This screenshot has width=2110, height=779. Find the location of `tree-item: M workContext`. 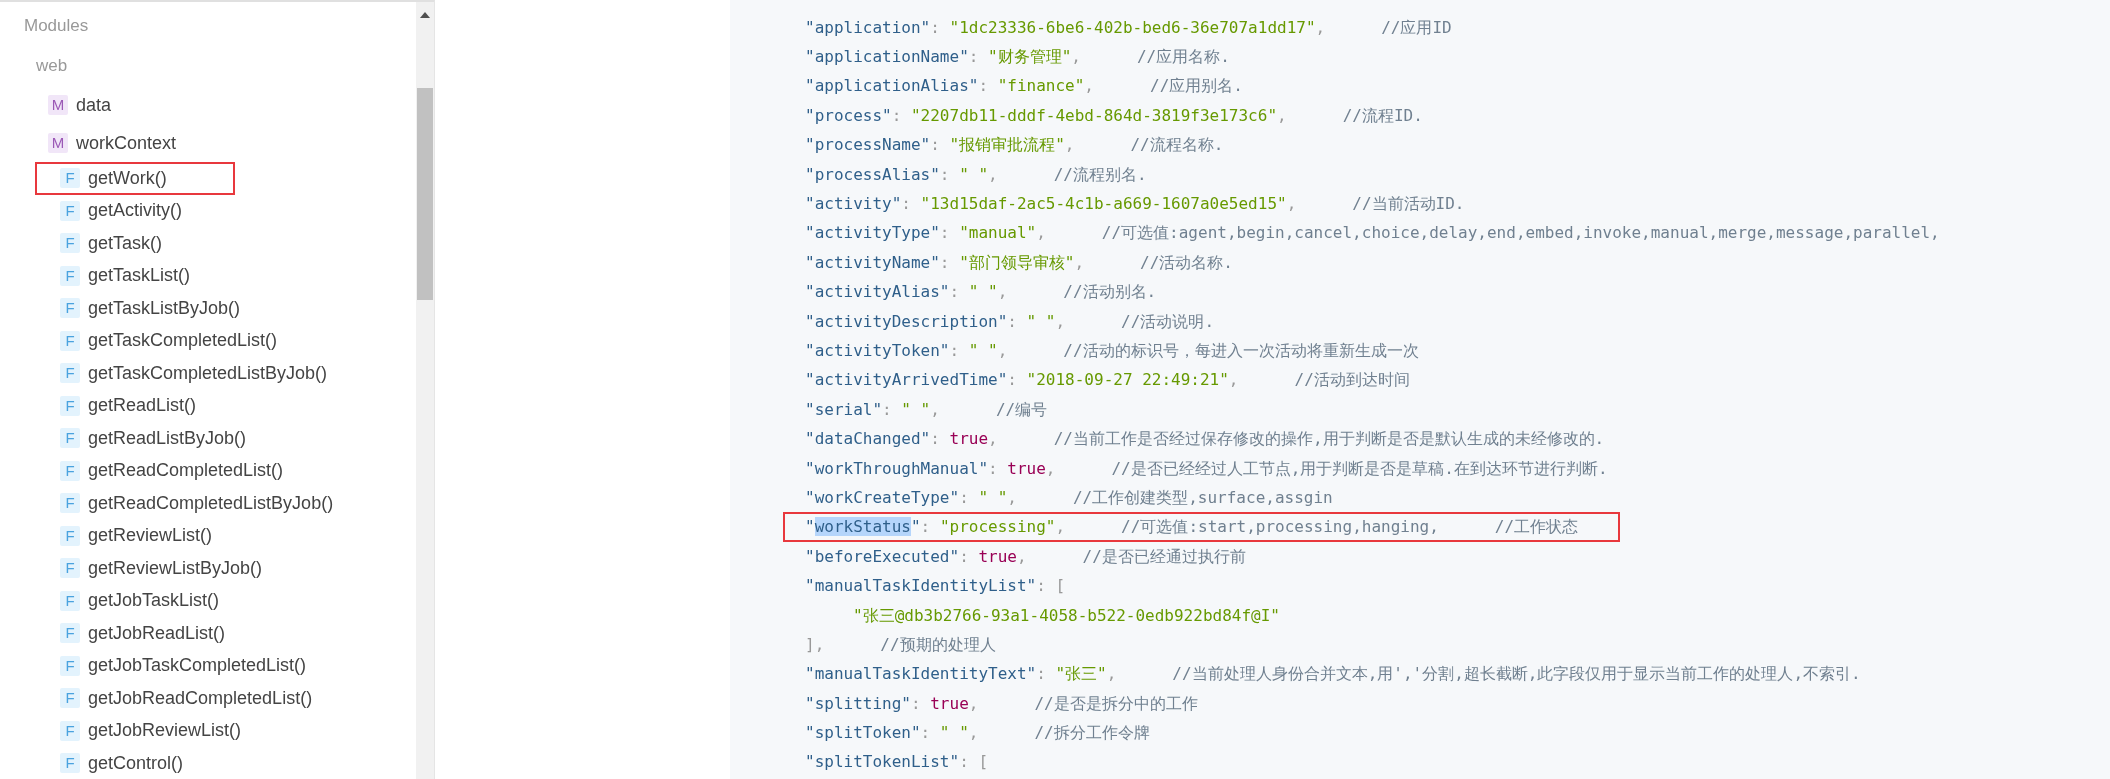

tree-item: M workContext is located at coordinates (112, 143).